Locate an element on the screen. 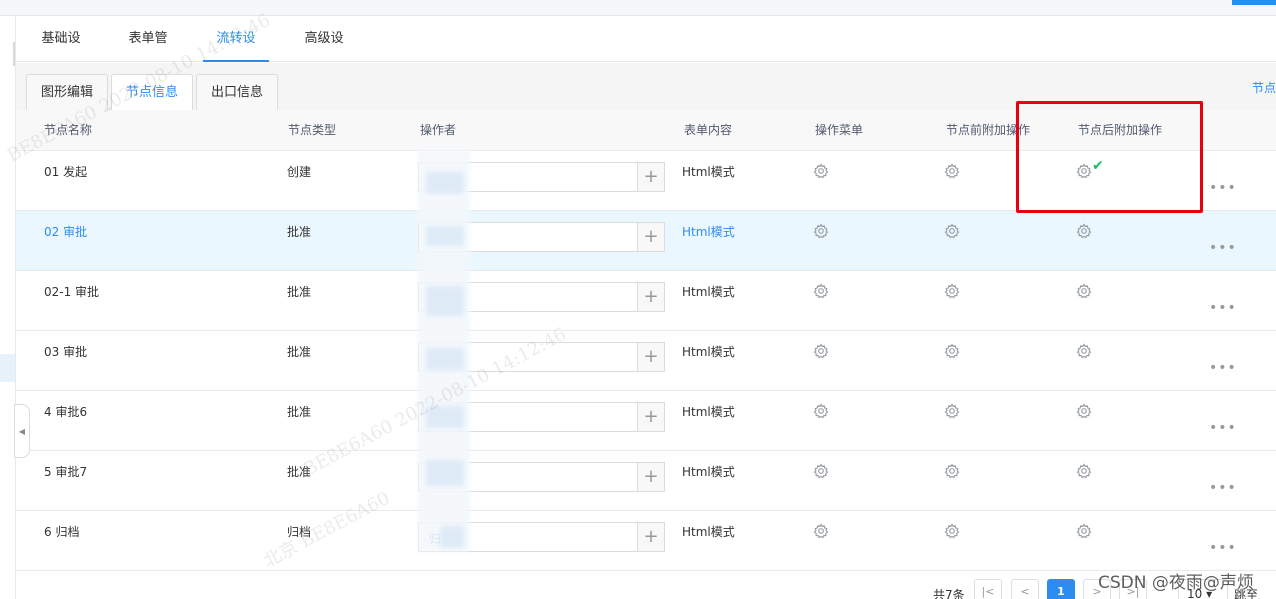 This screenshot has width=1276, height=599. table-row: 02 审批 批准 + Html模式 ••• is located at coordinates (646, 241).